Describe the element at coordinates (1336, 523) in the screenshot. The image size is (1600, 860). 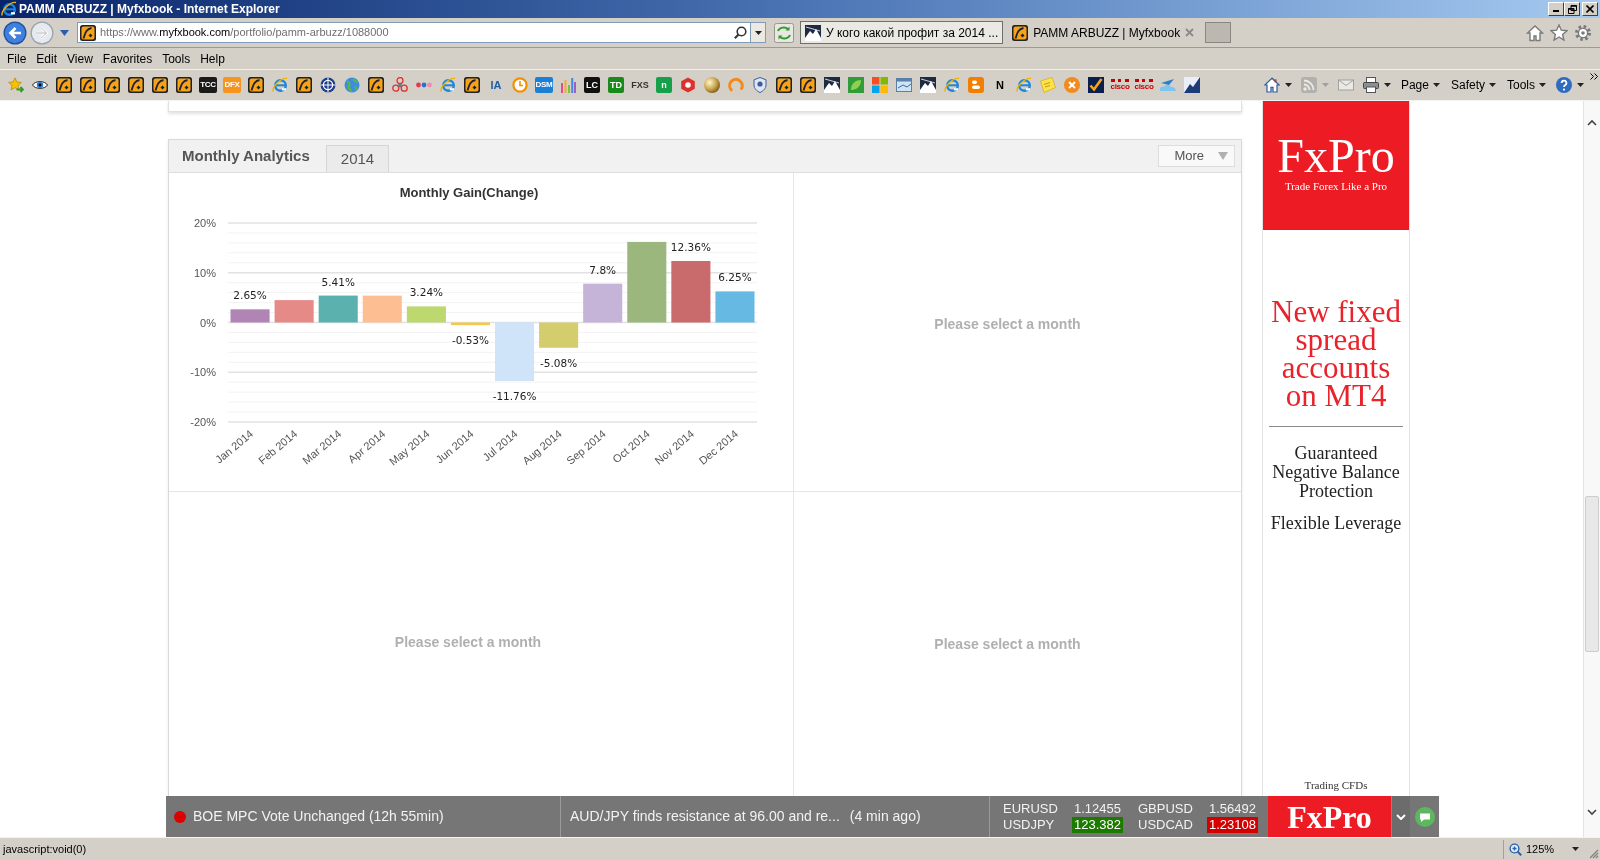
I see `ad-feature: Flexible Leverage` at that location.